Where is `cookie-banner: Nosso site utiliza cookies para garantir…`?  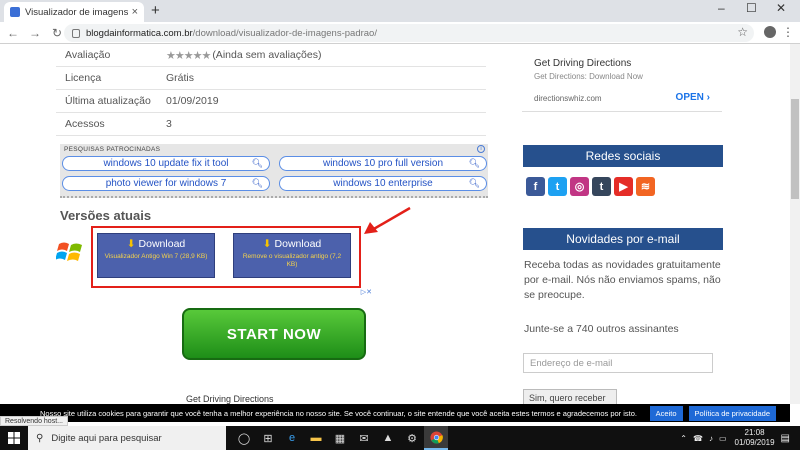
cookie-banner: Nosso site utiliza cookies para garantir… is located at coordinates (395, 413).